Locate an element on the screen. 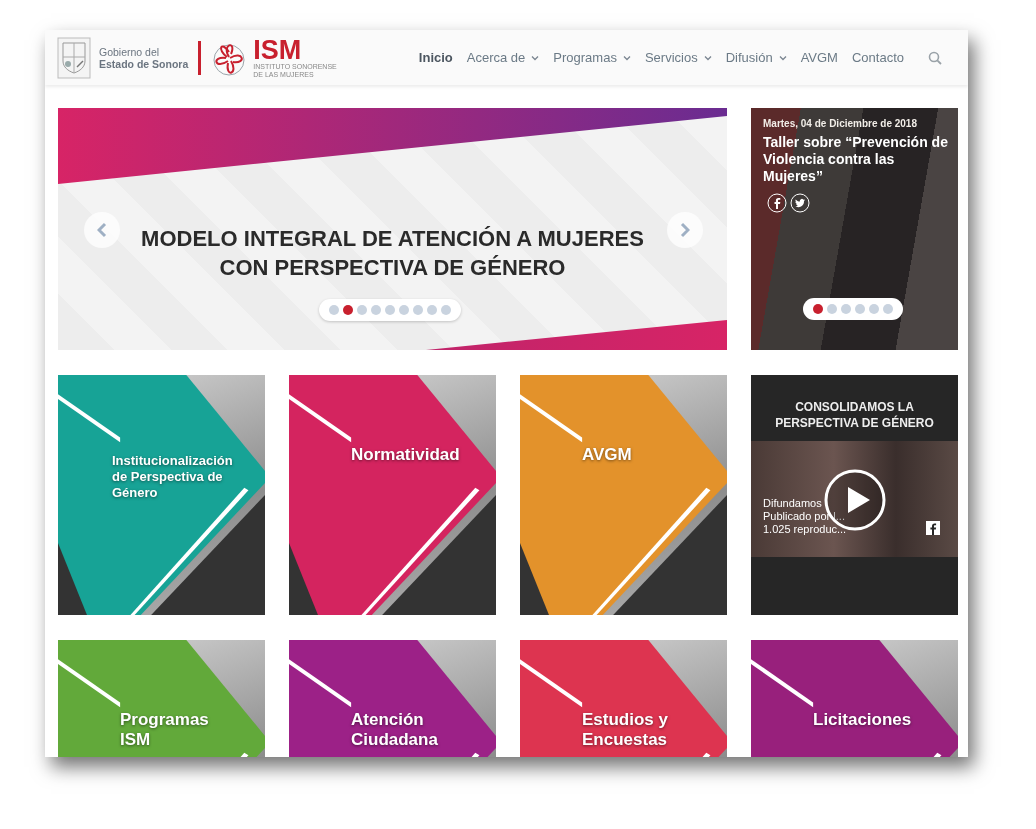  tile-title: Licitaciones is located at coordinates (870, 720).